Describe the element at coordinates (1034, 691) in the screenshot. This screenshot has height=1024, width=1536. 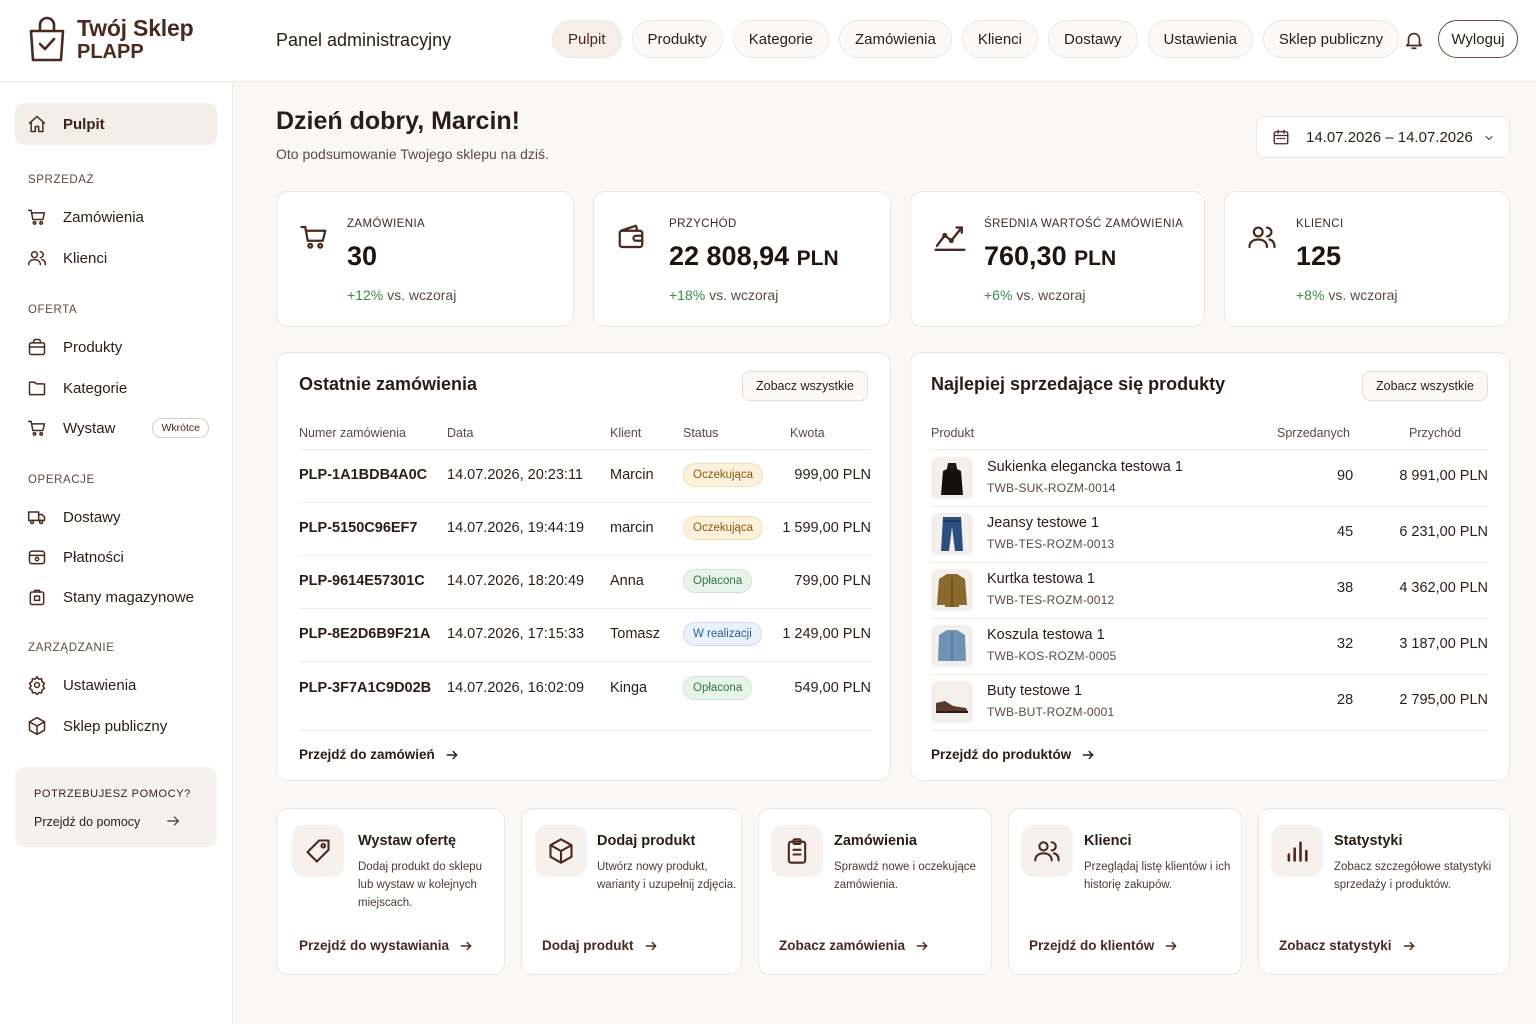
I see `product-name: Buty testowe 1` at that location.